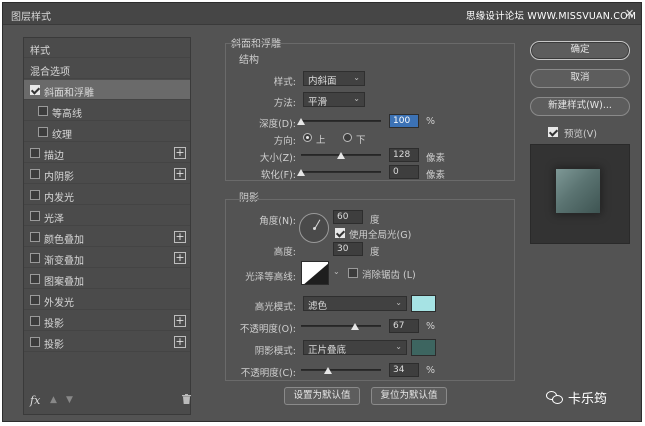  I want to click on contour-checkbox, so click(43, 111).